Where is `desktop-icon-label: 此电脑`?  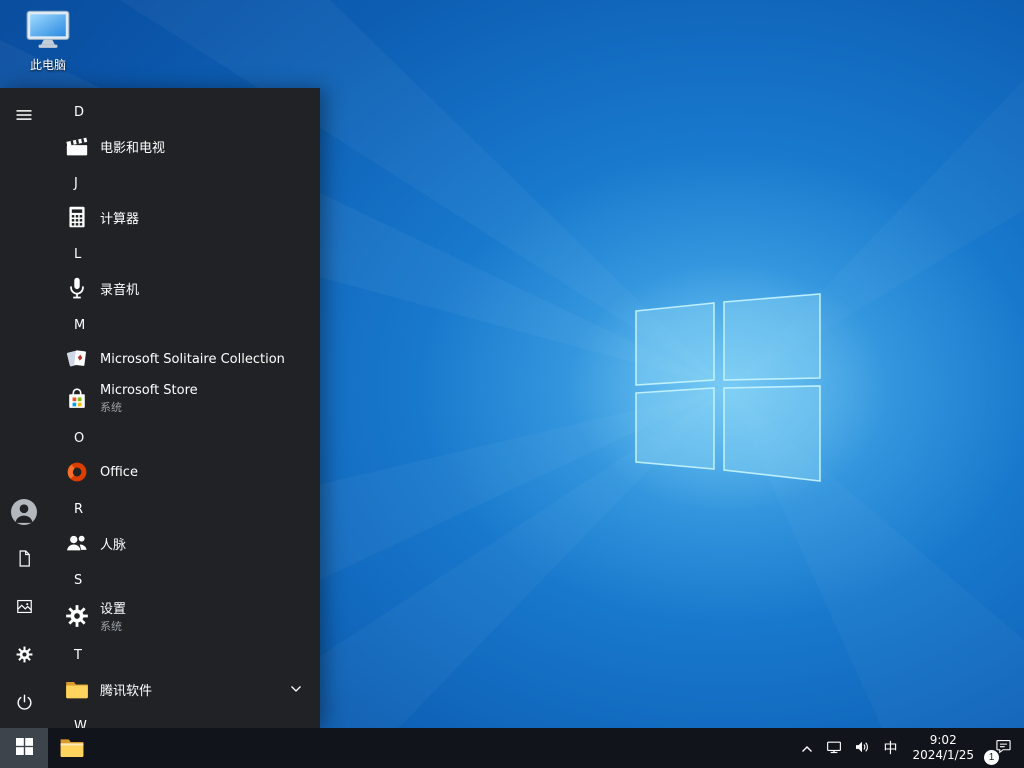
desktop-icon-label: 此电脑 is located at coordinates (47, 65).